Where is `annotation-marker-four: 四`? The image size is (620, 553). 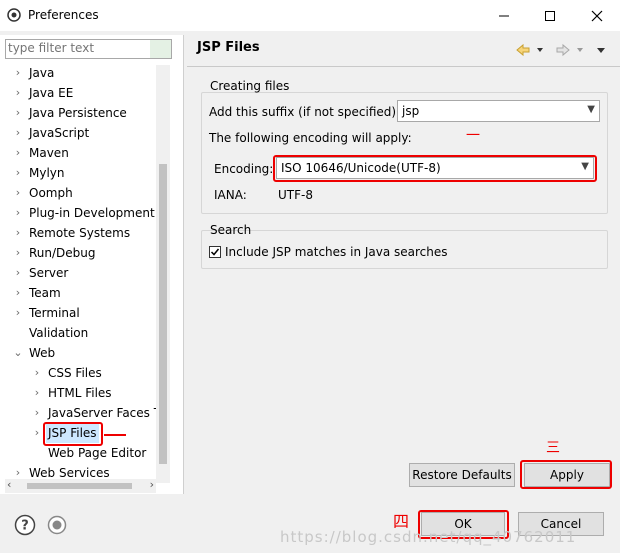
annotation-marker-four: 四 is located at coordinates (401, 521).